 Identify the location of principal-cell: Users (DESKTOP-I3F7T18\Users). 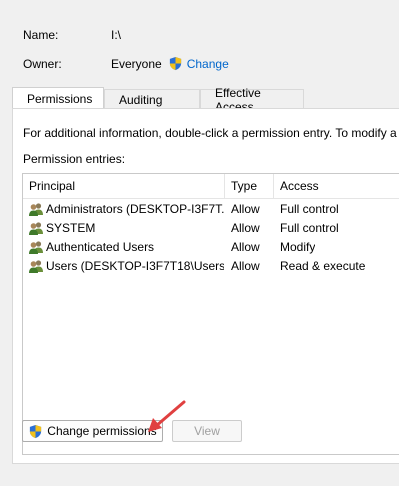
(135, 266).